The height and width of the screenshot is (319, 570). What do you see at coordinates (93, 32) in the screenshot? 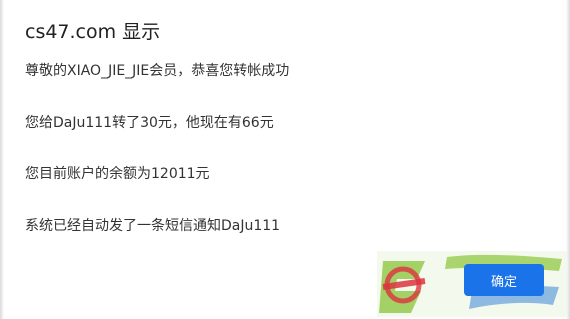
I see `dialog-title: cs47.com 显示` at bounding box center [93, 32].